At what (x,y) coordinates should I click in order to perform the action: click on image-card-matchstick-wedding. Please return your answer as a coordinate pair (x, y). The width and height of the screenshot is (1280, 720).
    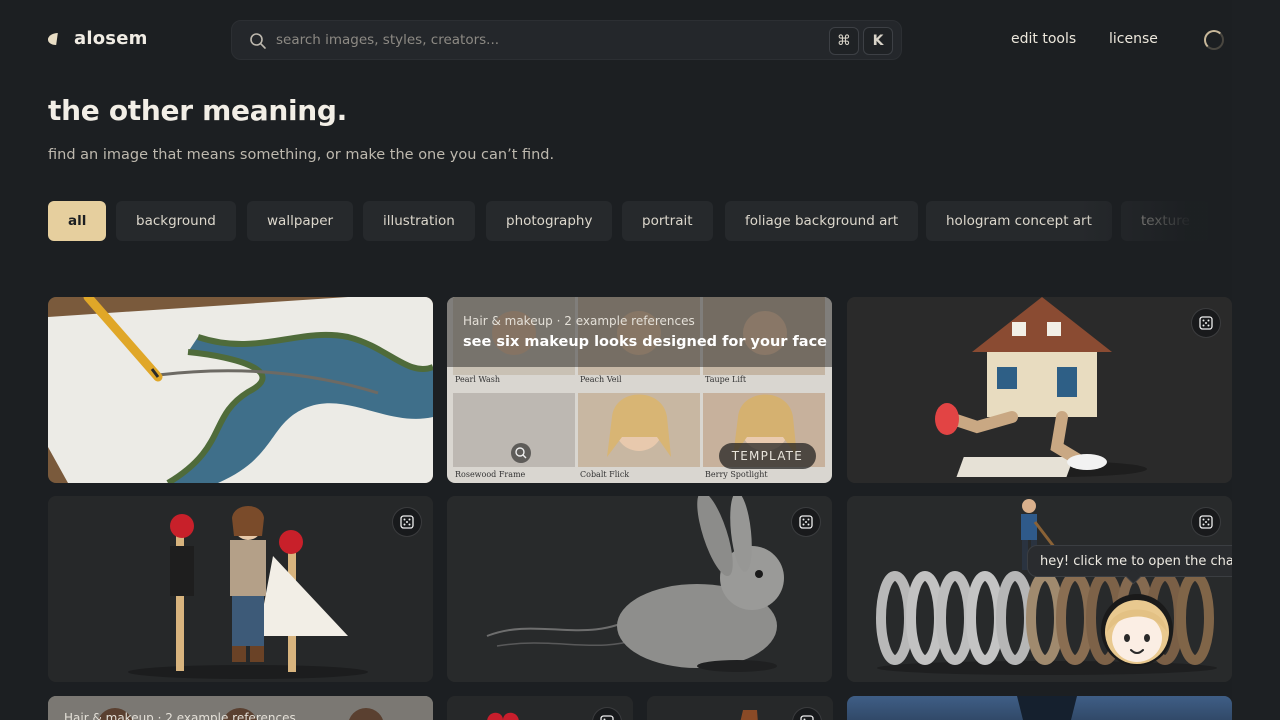
    Looking at the image, I should click on (240, 589).